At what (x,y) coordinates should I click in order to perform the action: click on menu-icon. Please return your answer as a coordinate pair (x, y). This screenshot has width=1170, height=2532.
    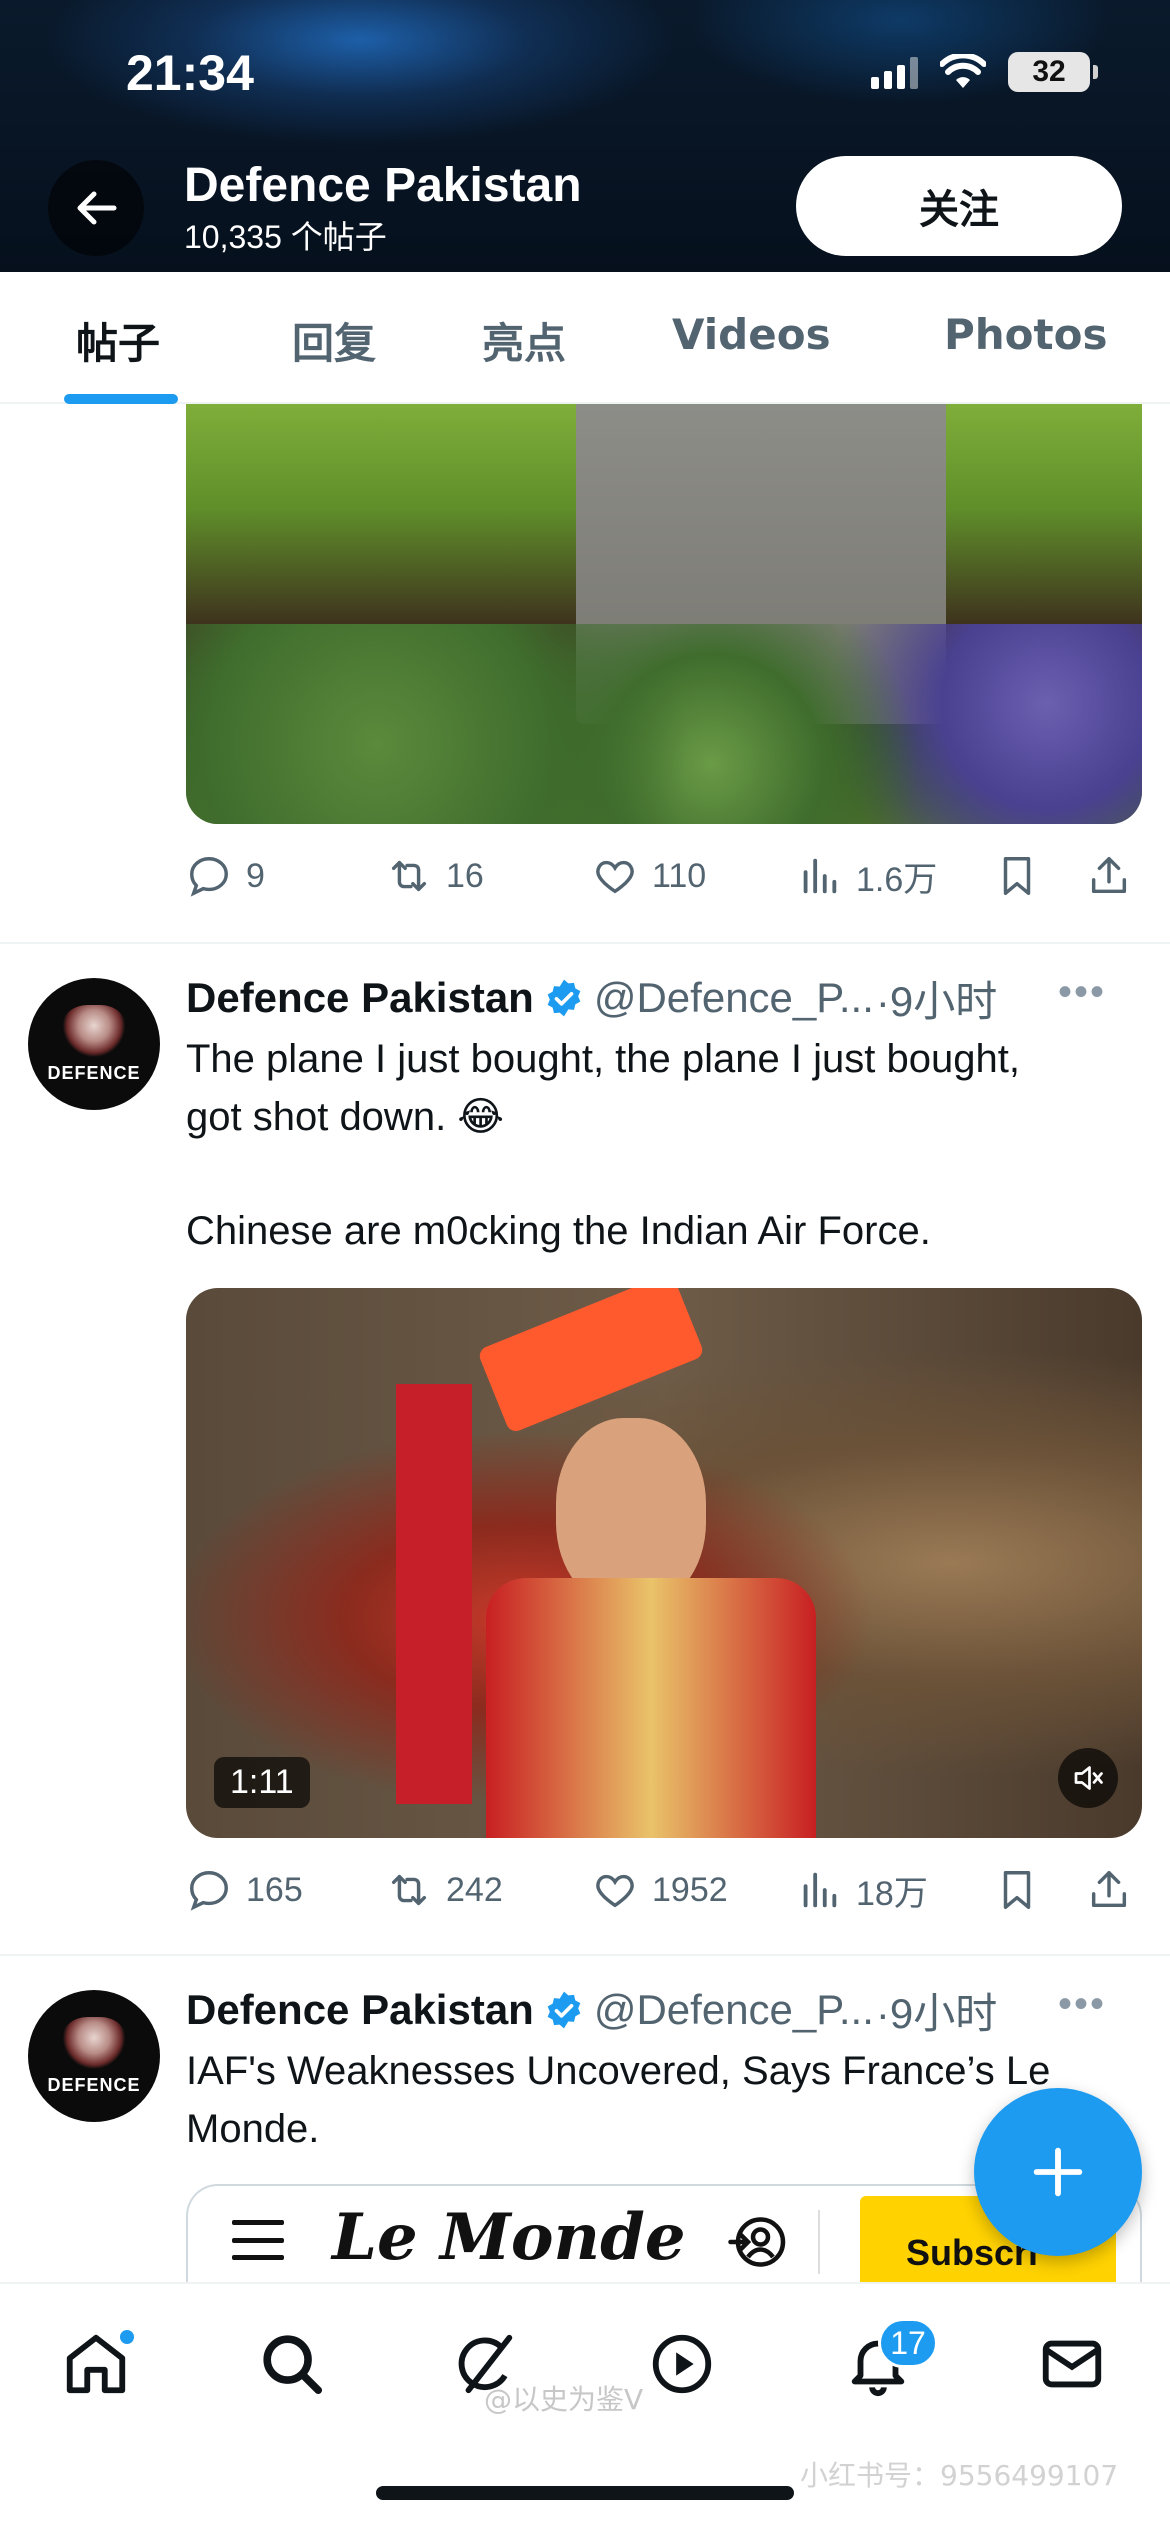
    Looking at the image, I should click on (258, 2240).